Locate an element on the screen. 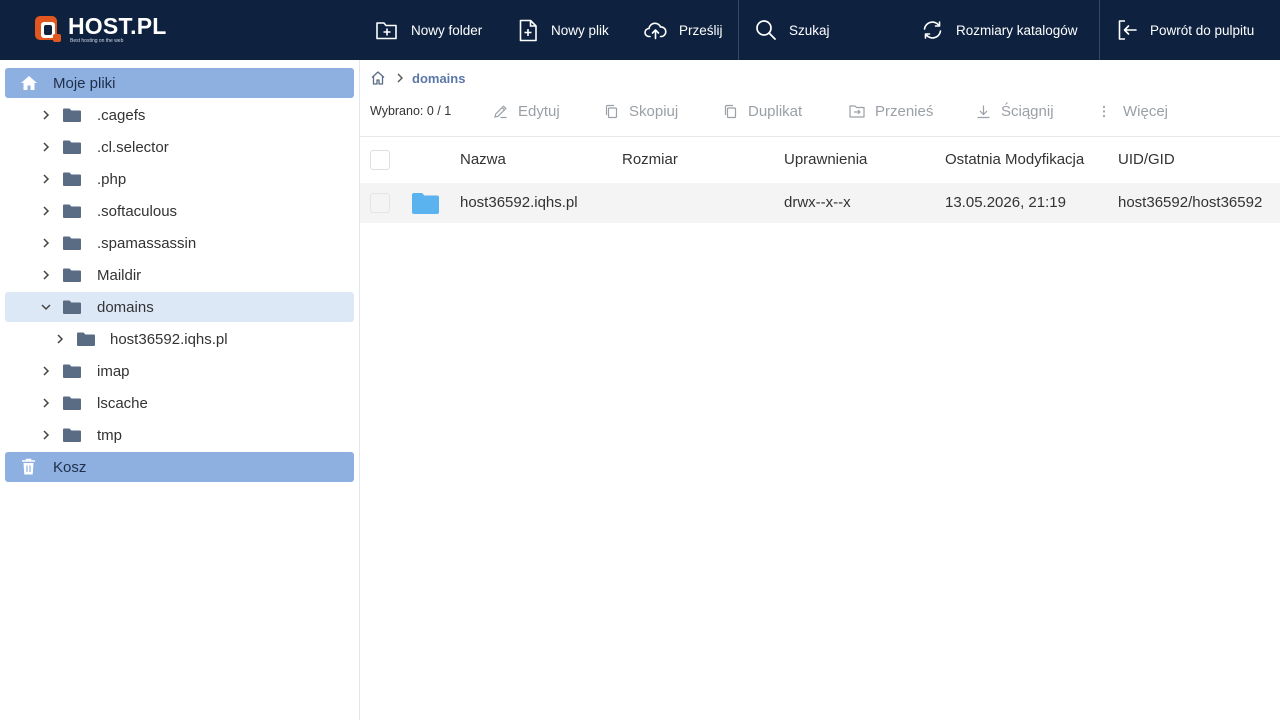 The width and height of the screenshot is (1280, 720). new-file-button: Nowy plik is located at coordinates (563, 30).